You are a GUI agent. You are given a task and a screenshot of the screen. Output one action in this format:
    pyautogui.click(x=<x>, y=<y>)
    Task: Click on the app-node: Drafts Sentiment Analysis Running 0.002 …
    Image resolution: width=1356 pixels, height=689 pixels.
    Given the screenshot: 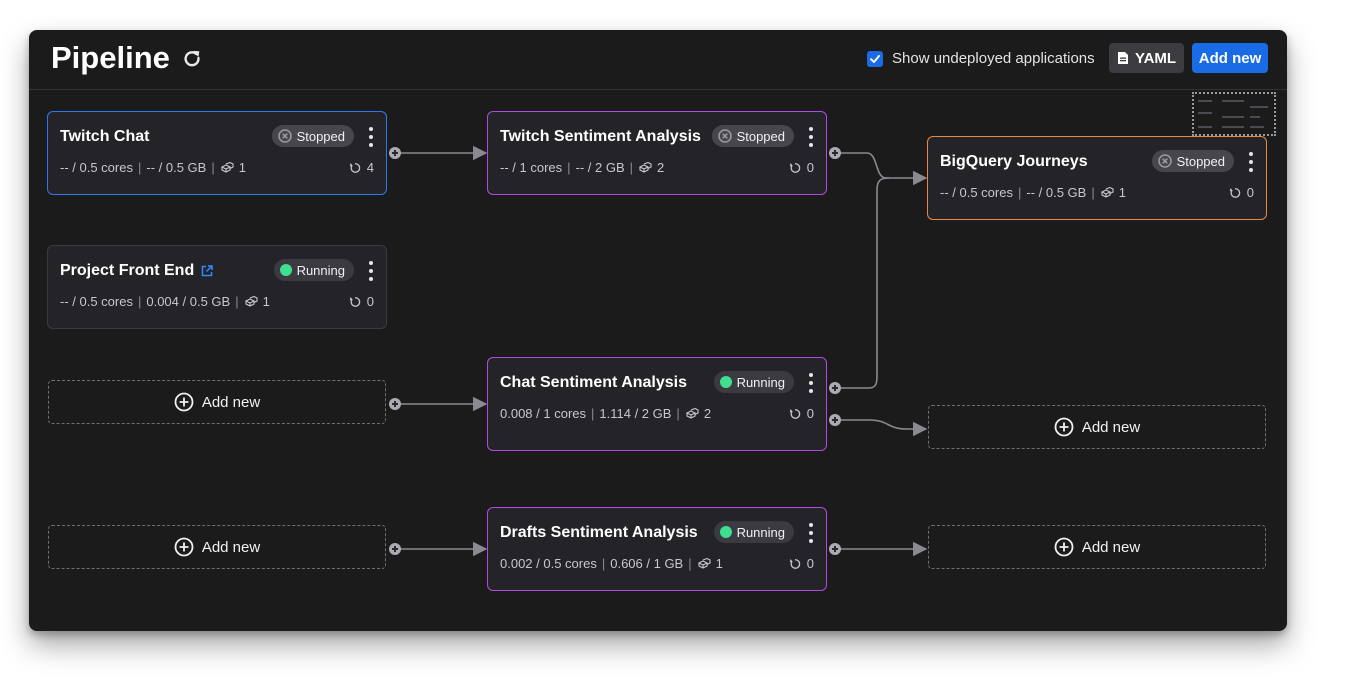 What is the action you would take?
    pyautogui.click(x=657, y=549)
    